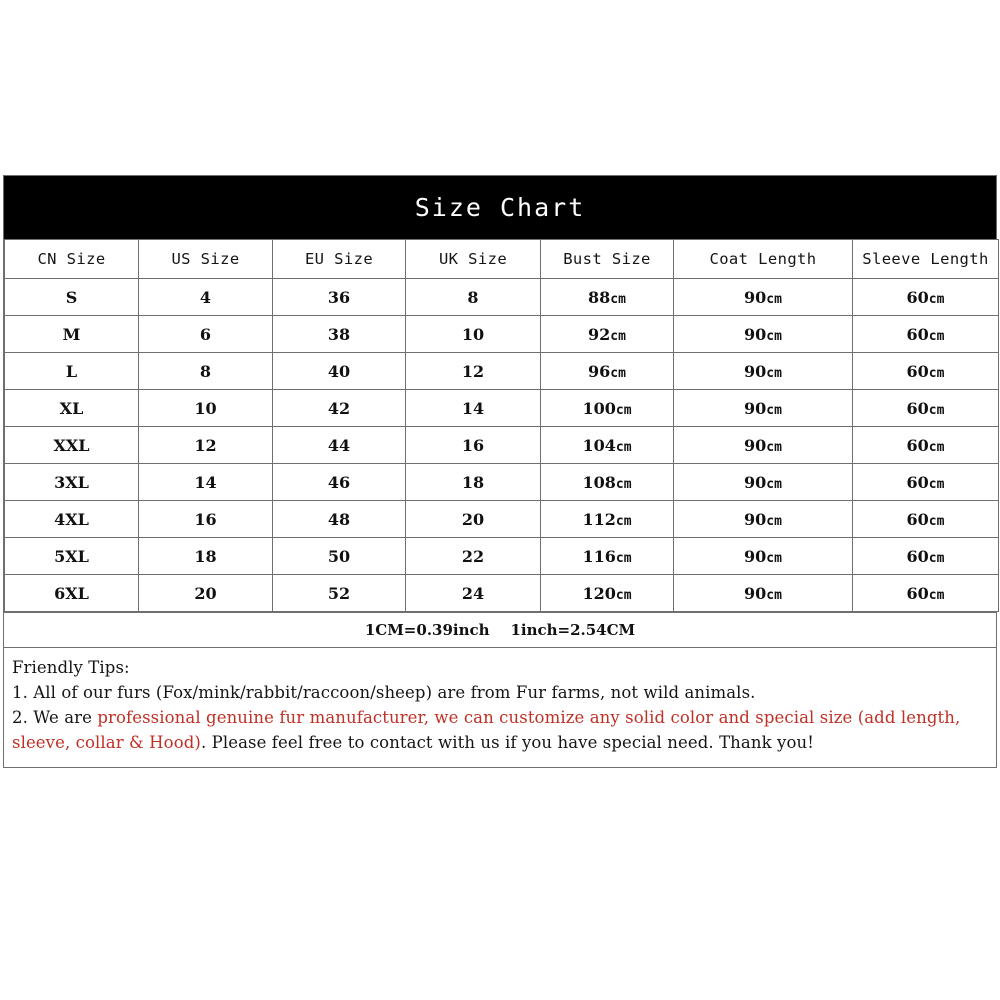 This screenshot has width=1000, height=1000. I want to click on cell-us-size: 18, so click(205, 556).